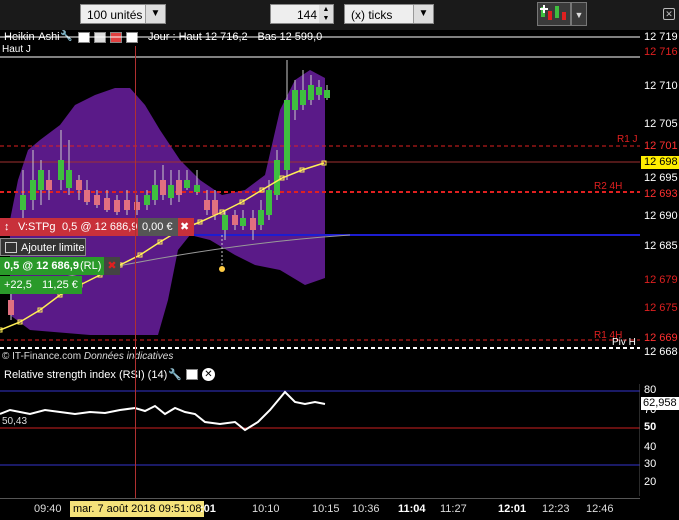  What do you see at coordinates (660, 162) in the screenshot?
I see `price-tick-label: 12 698` at bounding box center [660, 162].